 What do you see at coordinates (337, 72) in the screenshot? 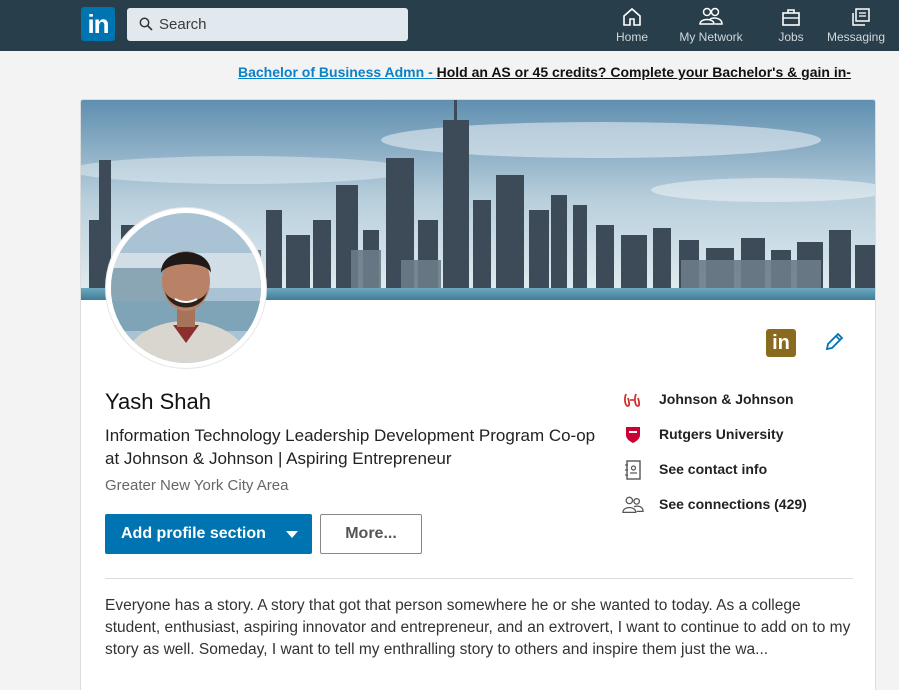
I see `promo-sponsor-link: Bachelor of Business Admn -` at bounding box center [337, 72].